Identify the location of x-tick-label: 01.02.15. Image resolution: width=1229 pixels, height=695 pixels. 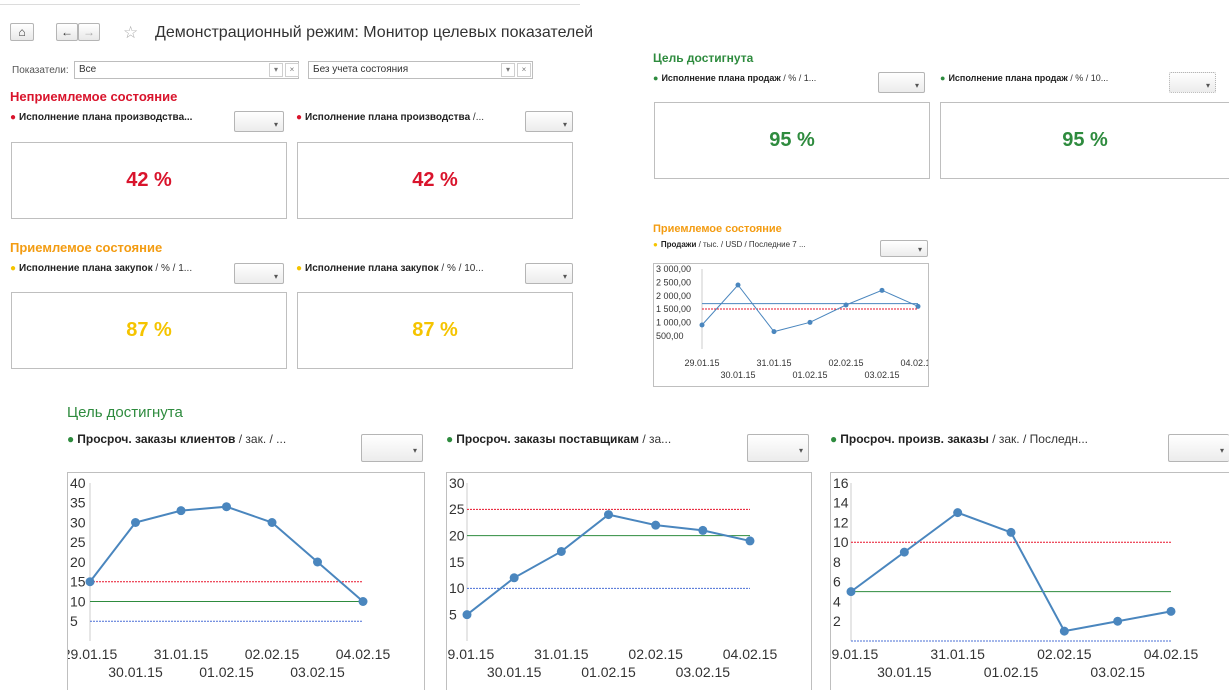
(1011, 672).